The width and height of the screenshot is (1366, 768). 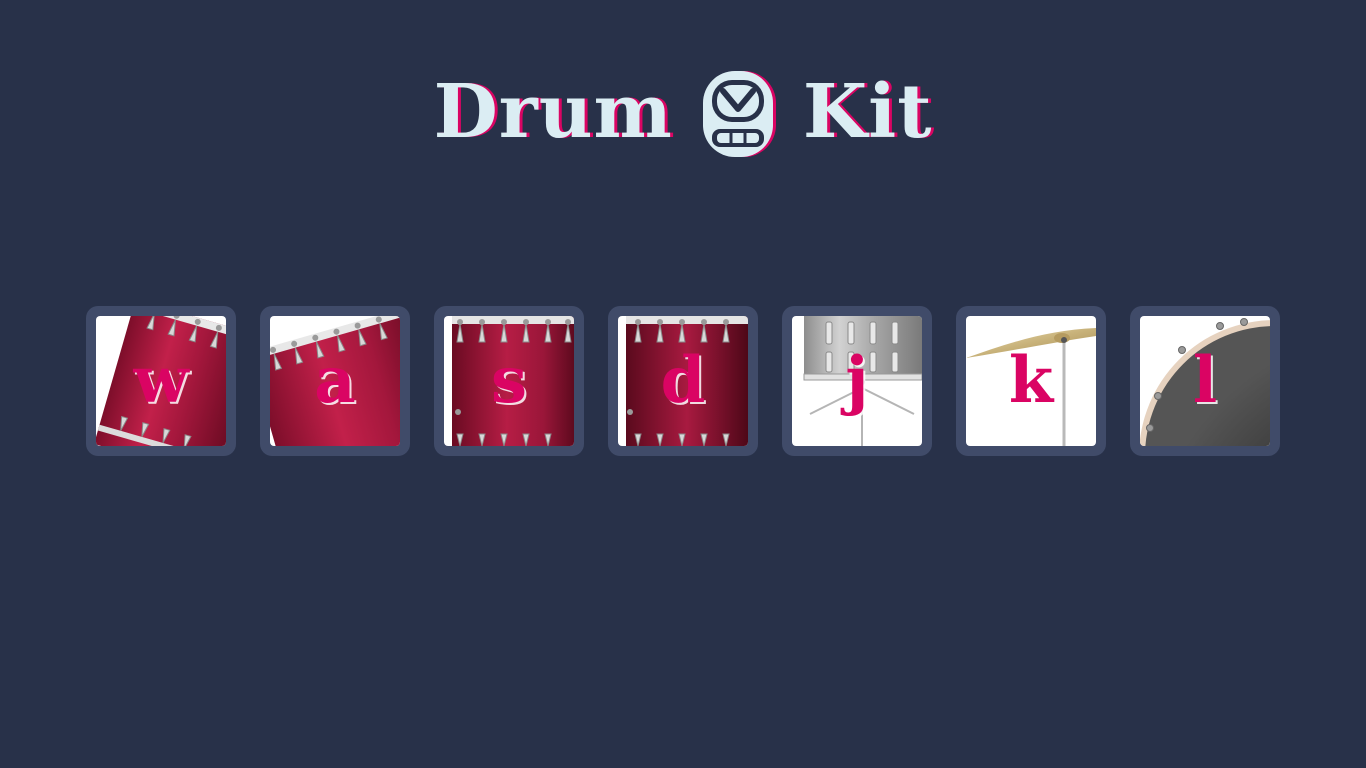 I want to click on drum-face: k, so click(x=1031, y=381).